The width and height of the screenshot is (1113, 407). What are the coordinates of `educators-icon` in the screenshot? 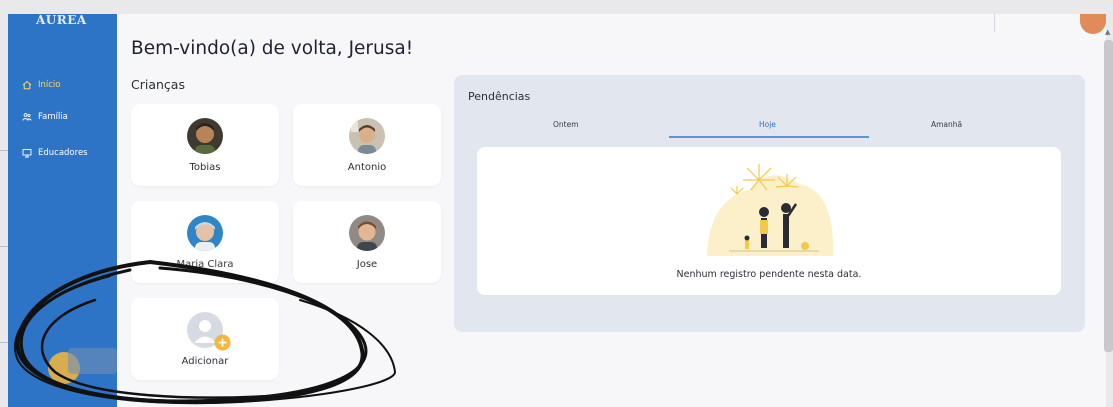 It's located at (27, 153).